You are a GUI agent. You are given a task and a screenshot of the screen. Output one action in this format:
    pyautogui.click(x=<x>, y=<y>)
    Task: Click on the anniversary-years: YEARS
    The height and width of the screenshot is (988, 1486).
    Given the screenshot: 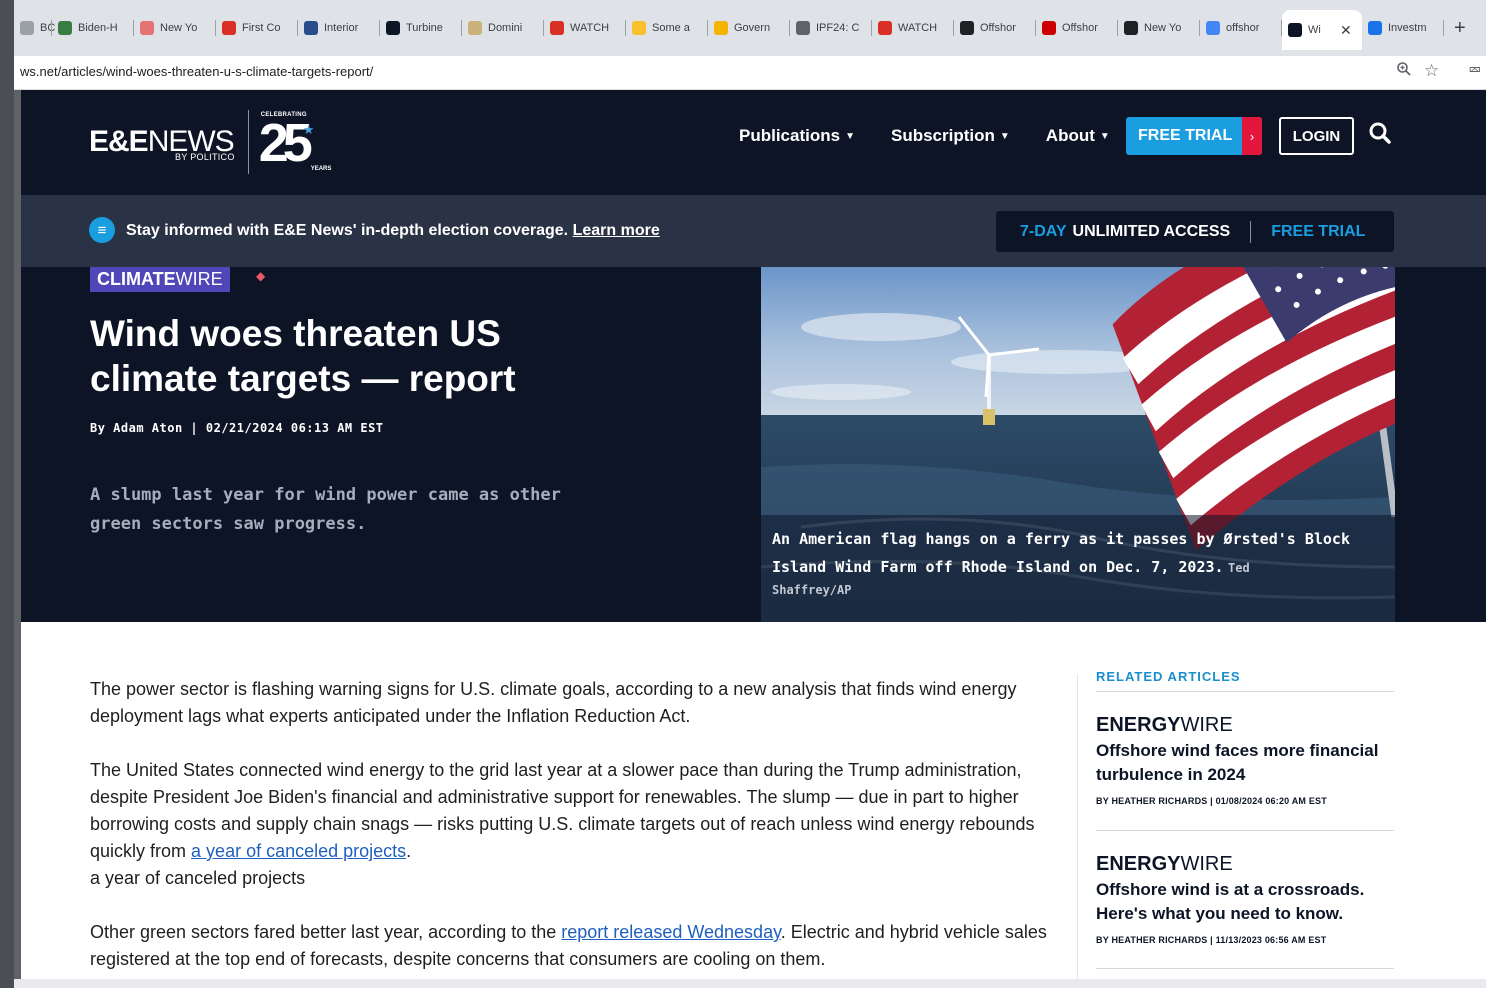 What is the action you would take?
    pyautogui.click(x=321, y=169)
    